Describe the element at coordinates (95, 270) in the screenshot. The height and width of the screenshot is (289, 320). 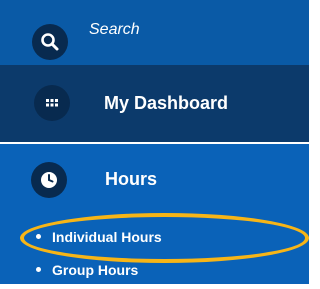
I see `sidebar-subitem-label: Group Hours` at that location.